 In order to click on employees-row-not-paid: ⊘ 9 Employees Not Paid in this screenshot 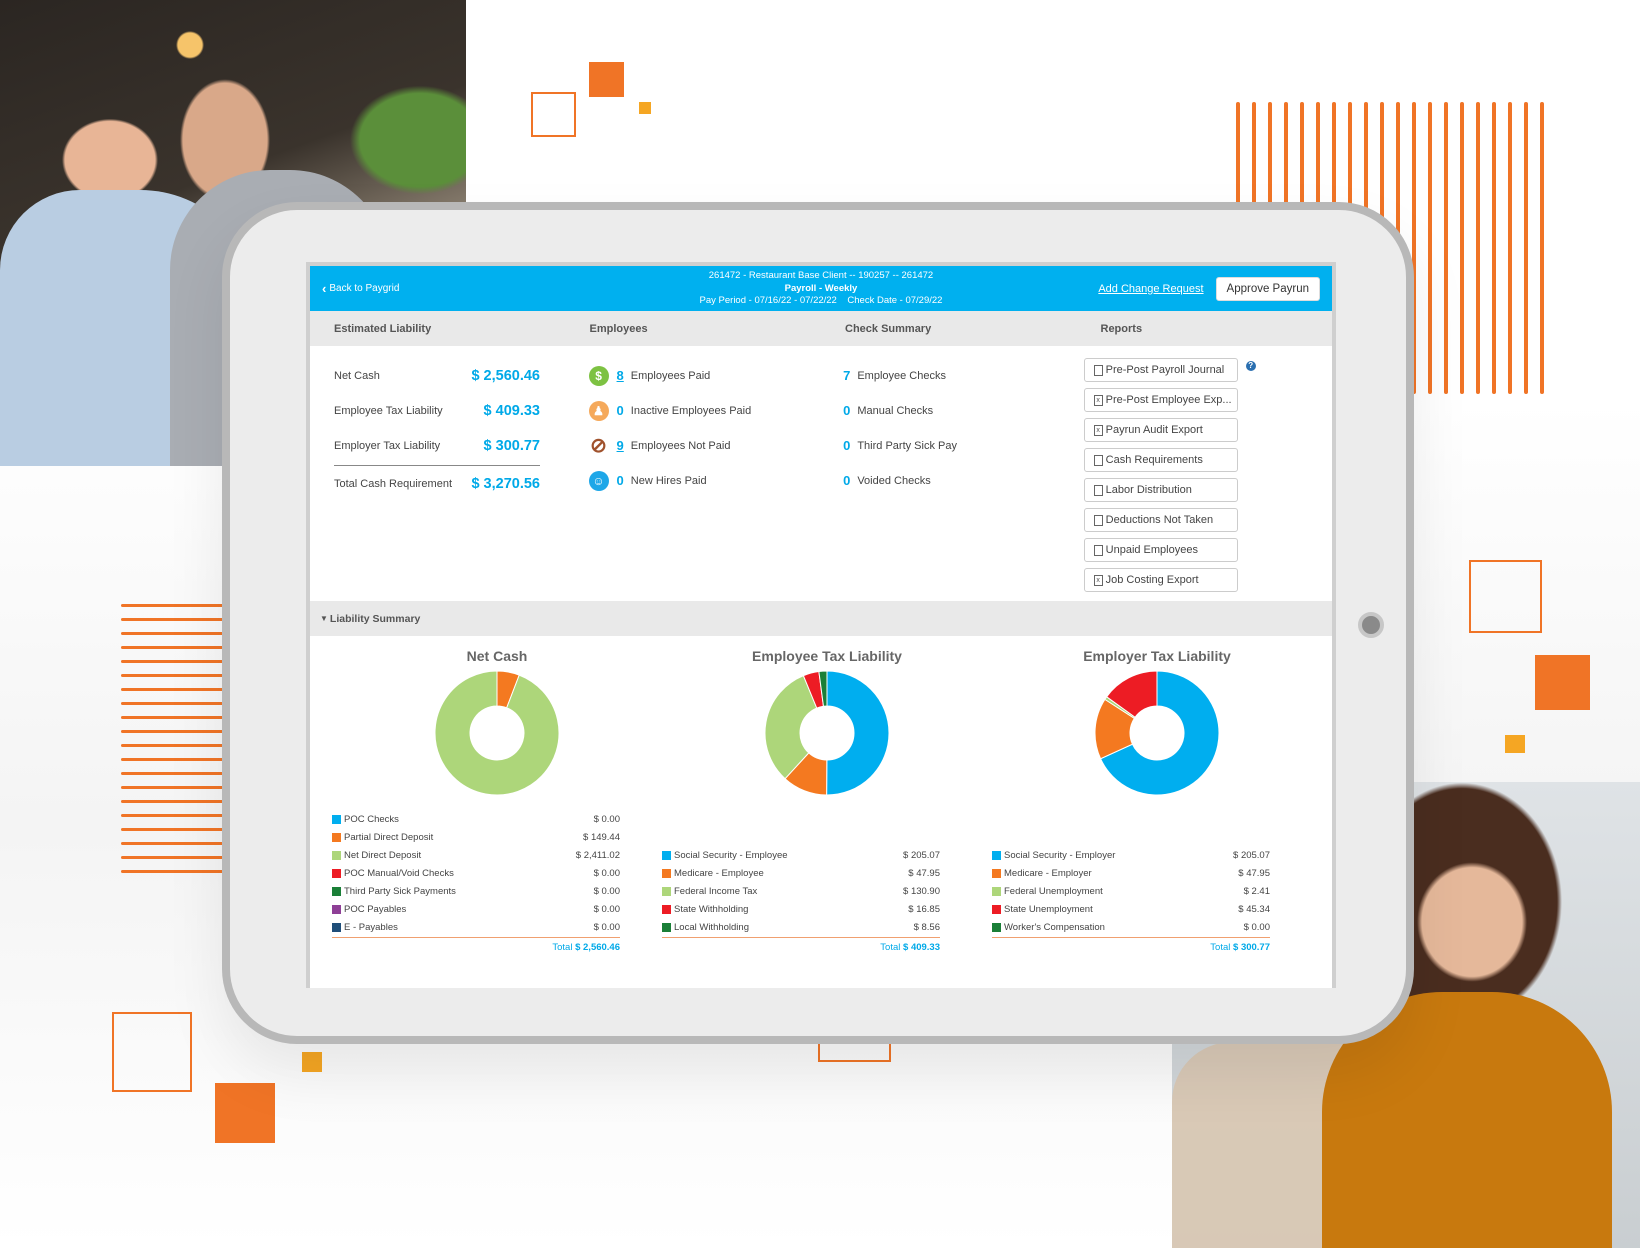, I will do `click(704, 445)`.